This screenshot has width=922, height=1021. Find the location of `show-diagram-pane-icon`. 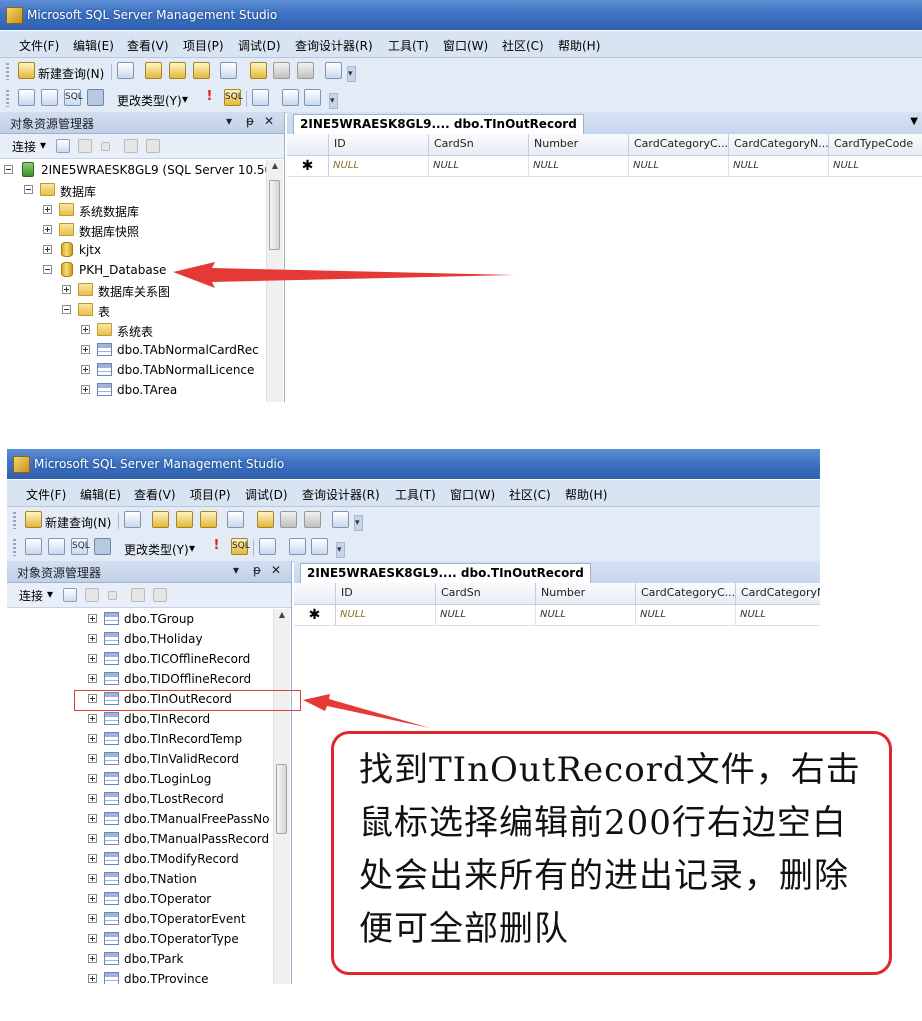

show-diagram-pane-icon is located at coordinates (26, 97).